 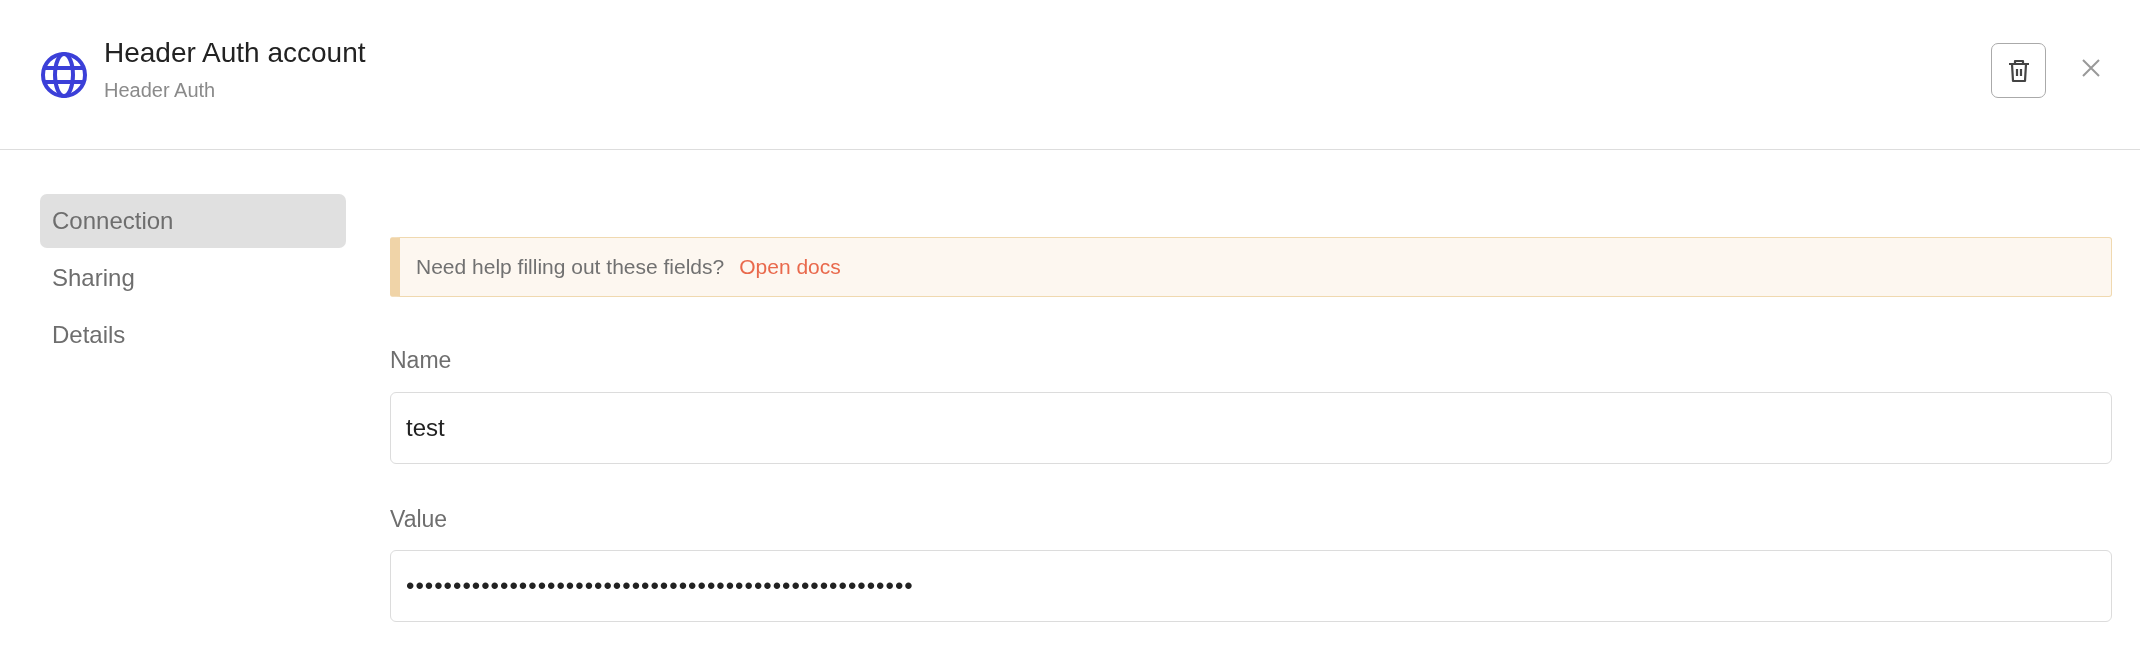 I want to click on value-field: ••••••••••••••••••••••••••••••••••••••••••••••••••••••, so click(x=1251, y=586).